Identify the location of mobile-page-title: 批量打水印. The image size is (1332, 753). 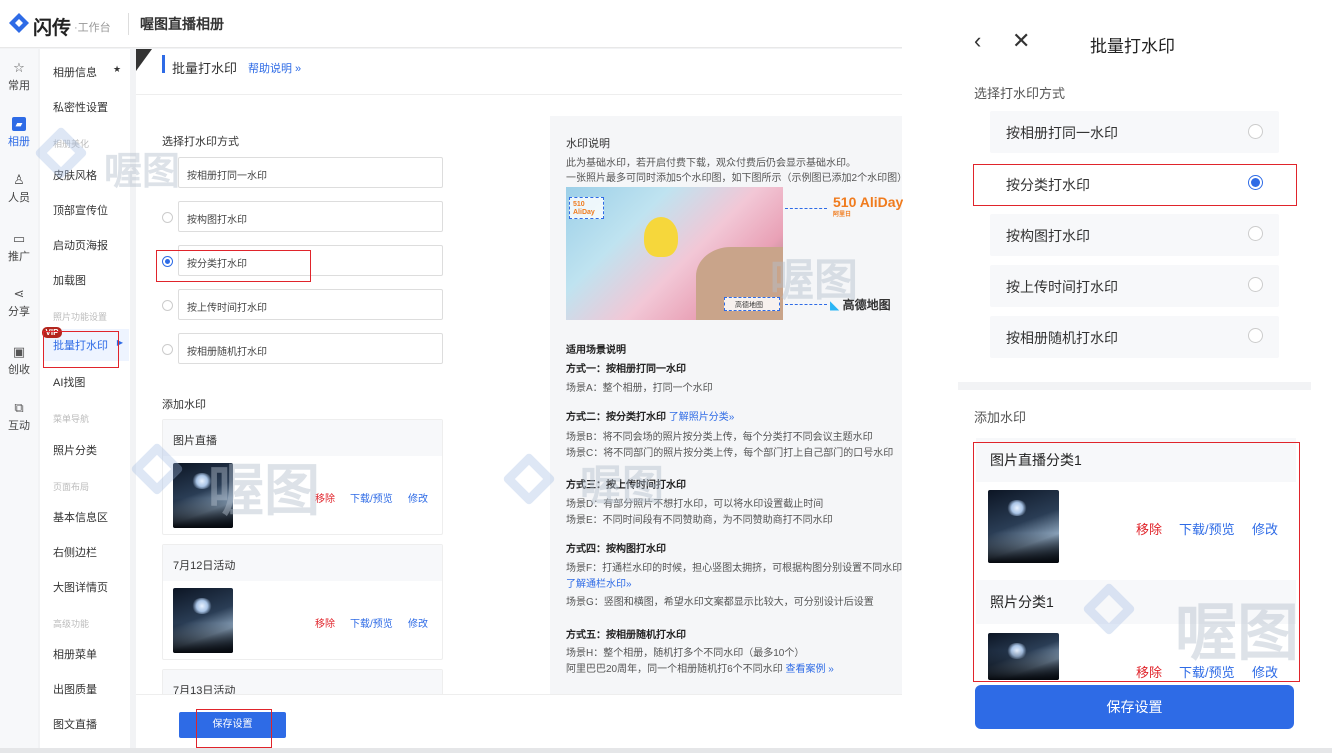
(1132, 46).